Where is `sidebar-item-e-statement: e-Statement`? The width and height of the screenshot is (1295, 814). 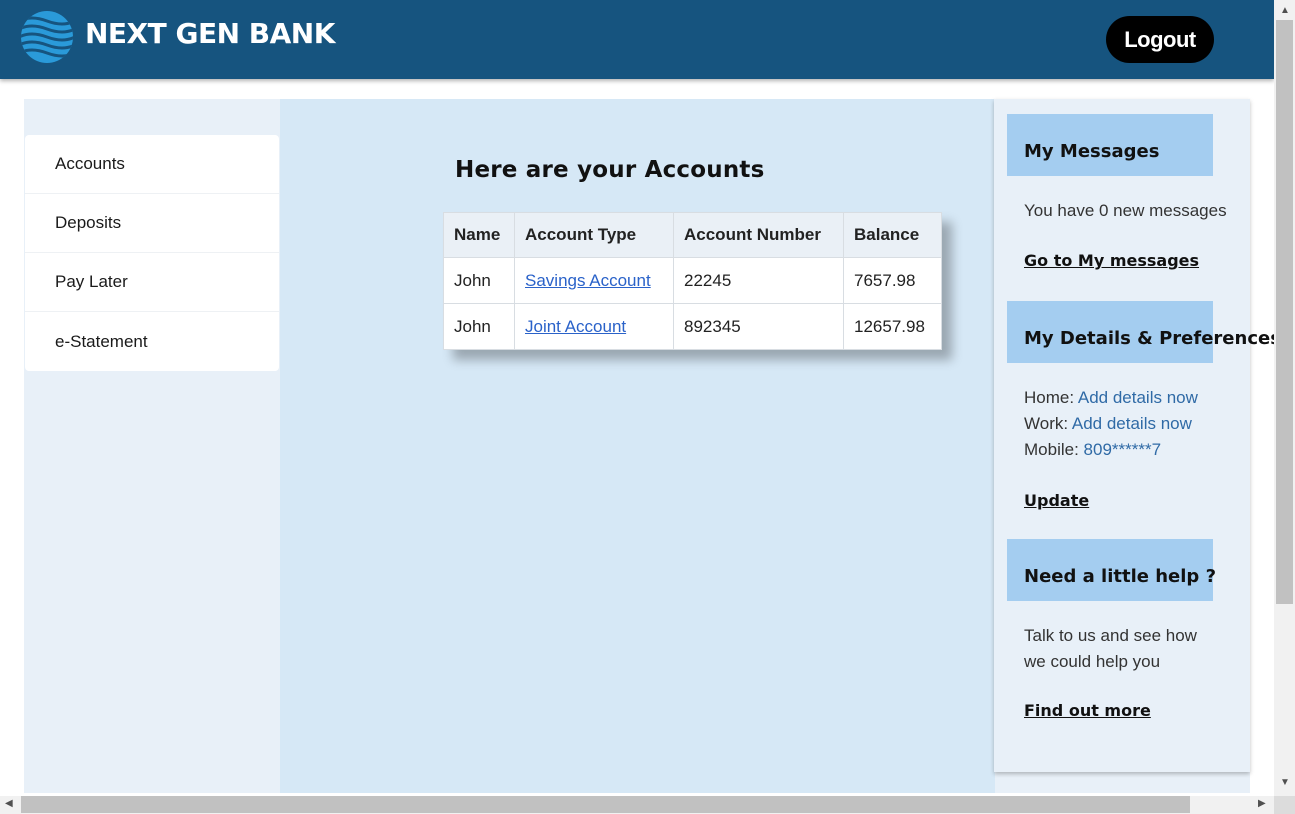 sidebar-item-e-statement: e-Statement is located at coordinates (152, 341).